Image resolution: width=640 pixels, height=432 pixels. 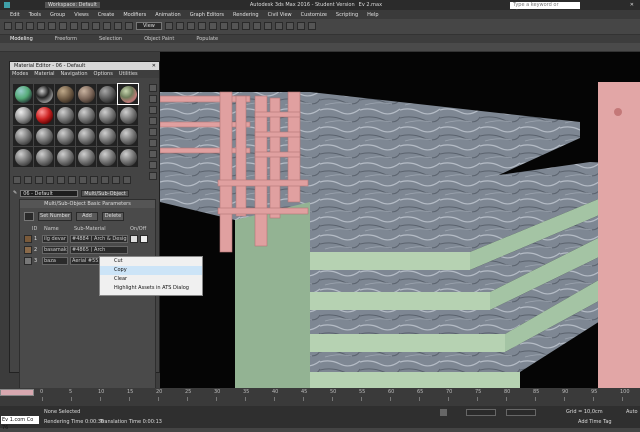 I want to click on window-crossing-icon, so click(x=96, y=26).